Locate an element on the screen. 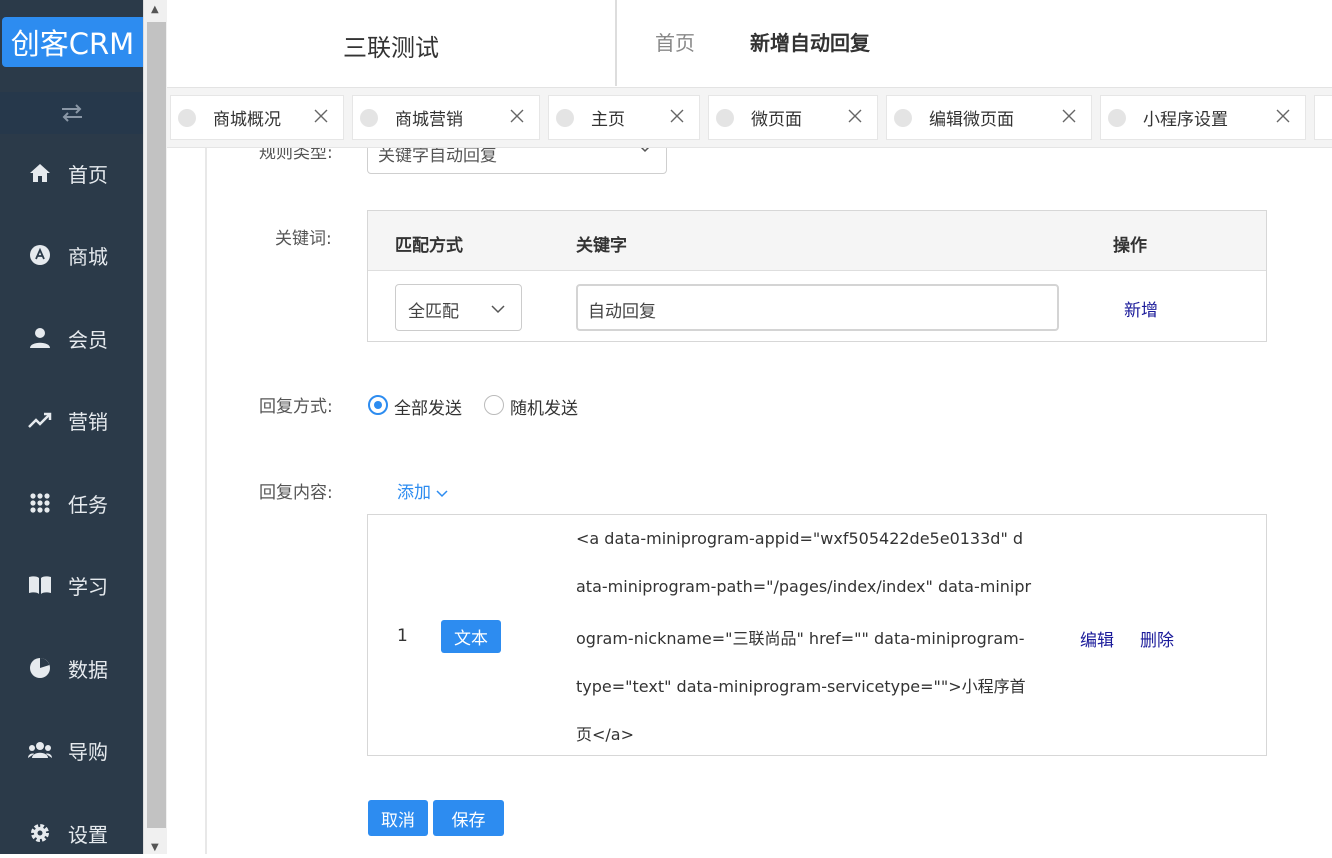 The width and height of the screenshot is (1332, 858). column-header: 操作 is located at coordinates (1130, 246).